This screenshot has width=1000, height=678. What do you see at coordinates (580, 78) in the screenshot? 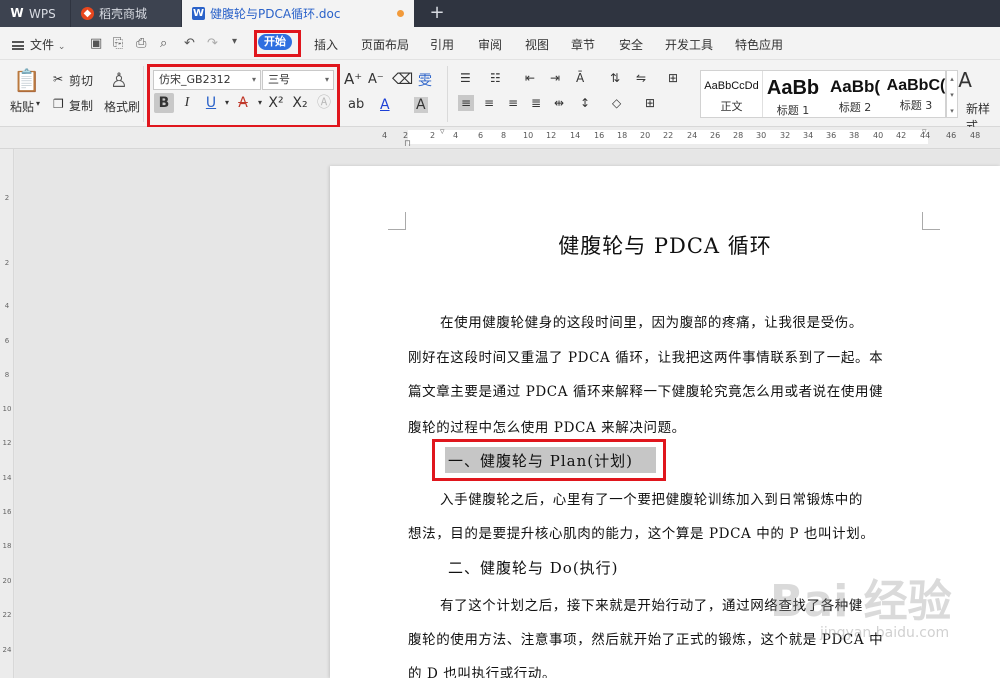
I see `chinese-layout-icon: Ā` at bounding box center [580, 78].